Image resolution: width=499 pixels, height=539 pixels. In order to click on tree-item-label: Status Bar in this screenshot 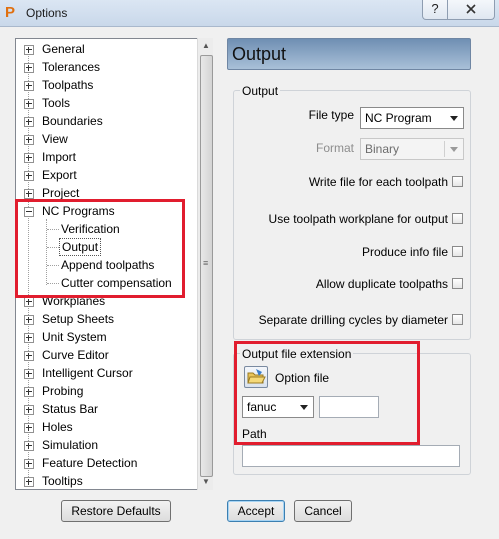, I will do `click(70, 409)`.